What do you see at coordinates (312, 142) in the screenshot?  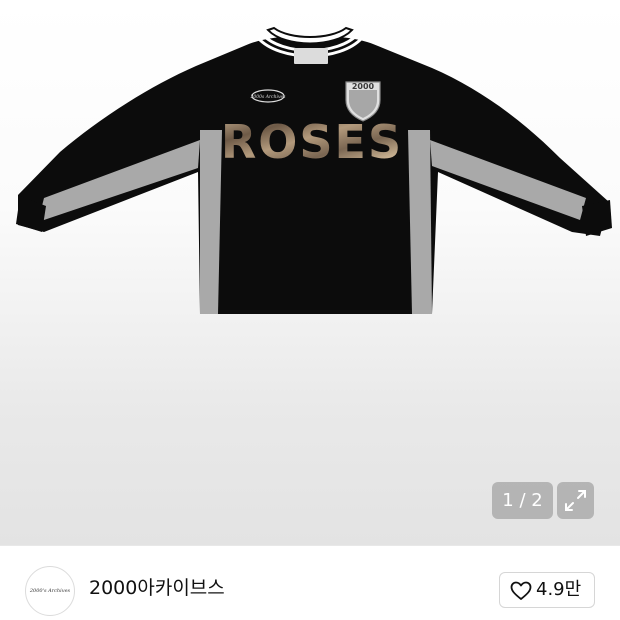 I see `roses-print: ROSES` at bounding box center [312, 142].